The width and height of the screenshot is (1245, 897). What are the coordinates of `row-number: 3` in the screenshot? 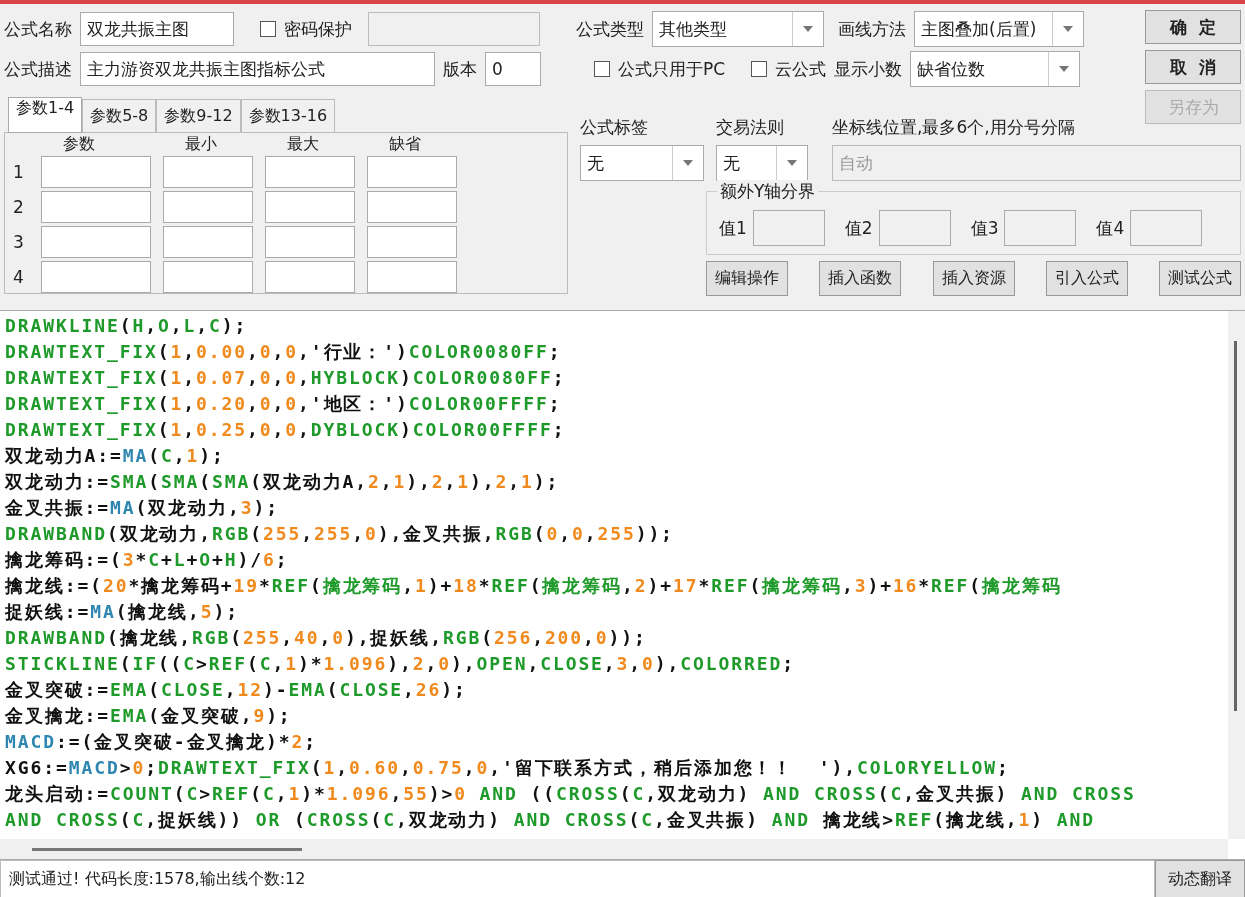 It's located at (19, 242).